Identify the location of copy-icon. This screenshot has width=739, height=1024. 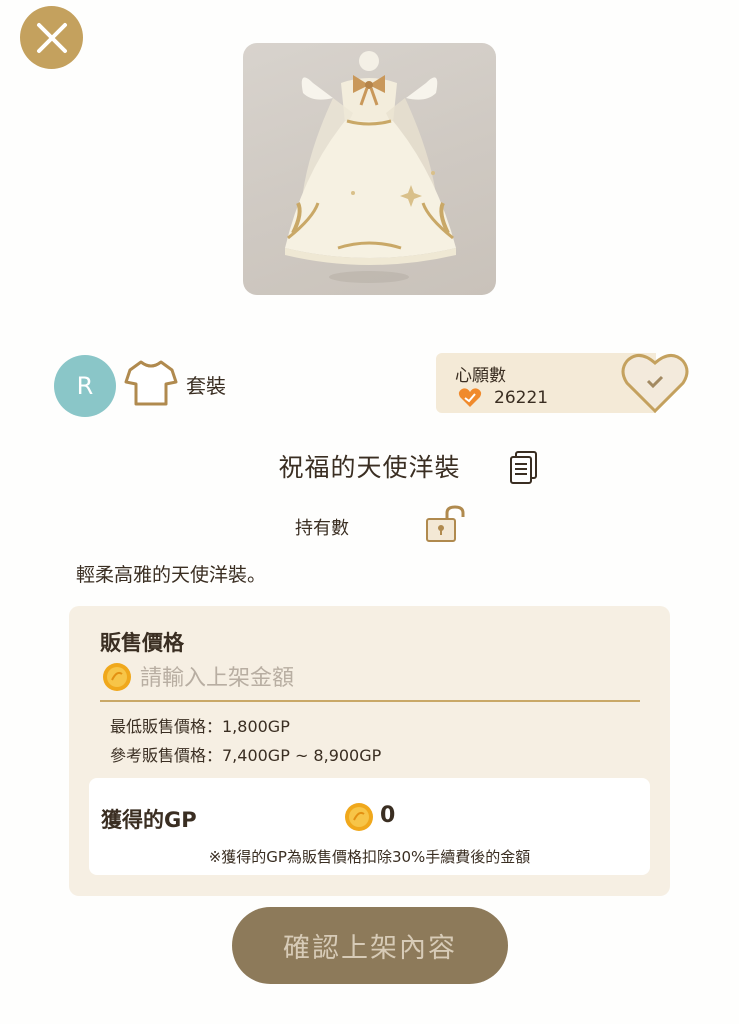
(524, 467).